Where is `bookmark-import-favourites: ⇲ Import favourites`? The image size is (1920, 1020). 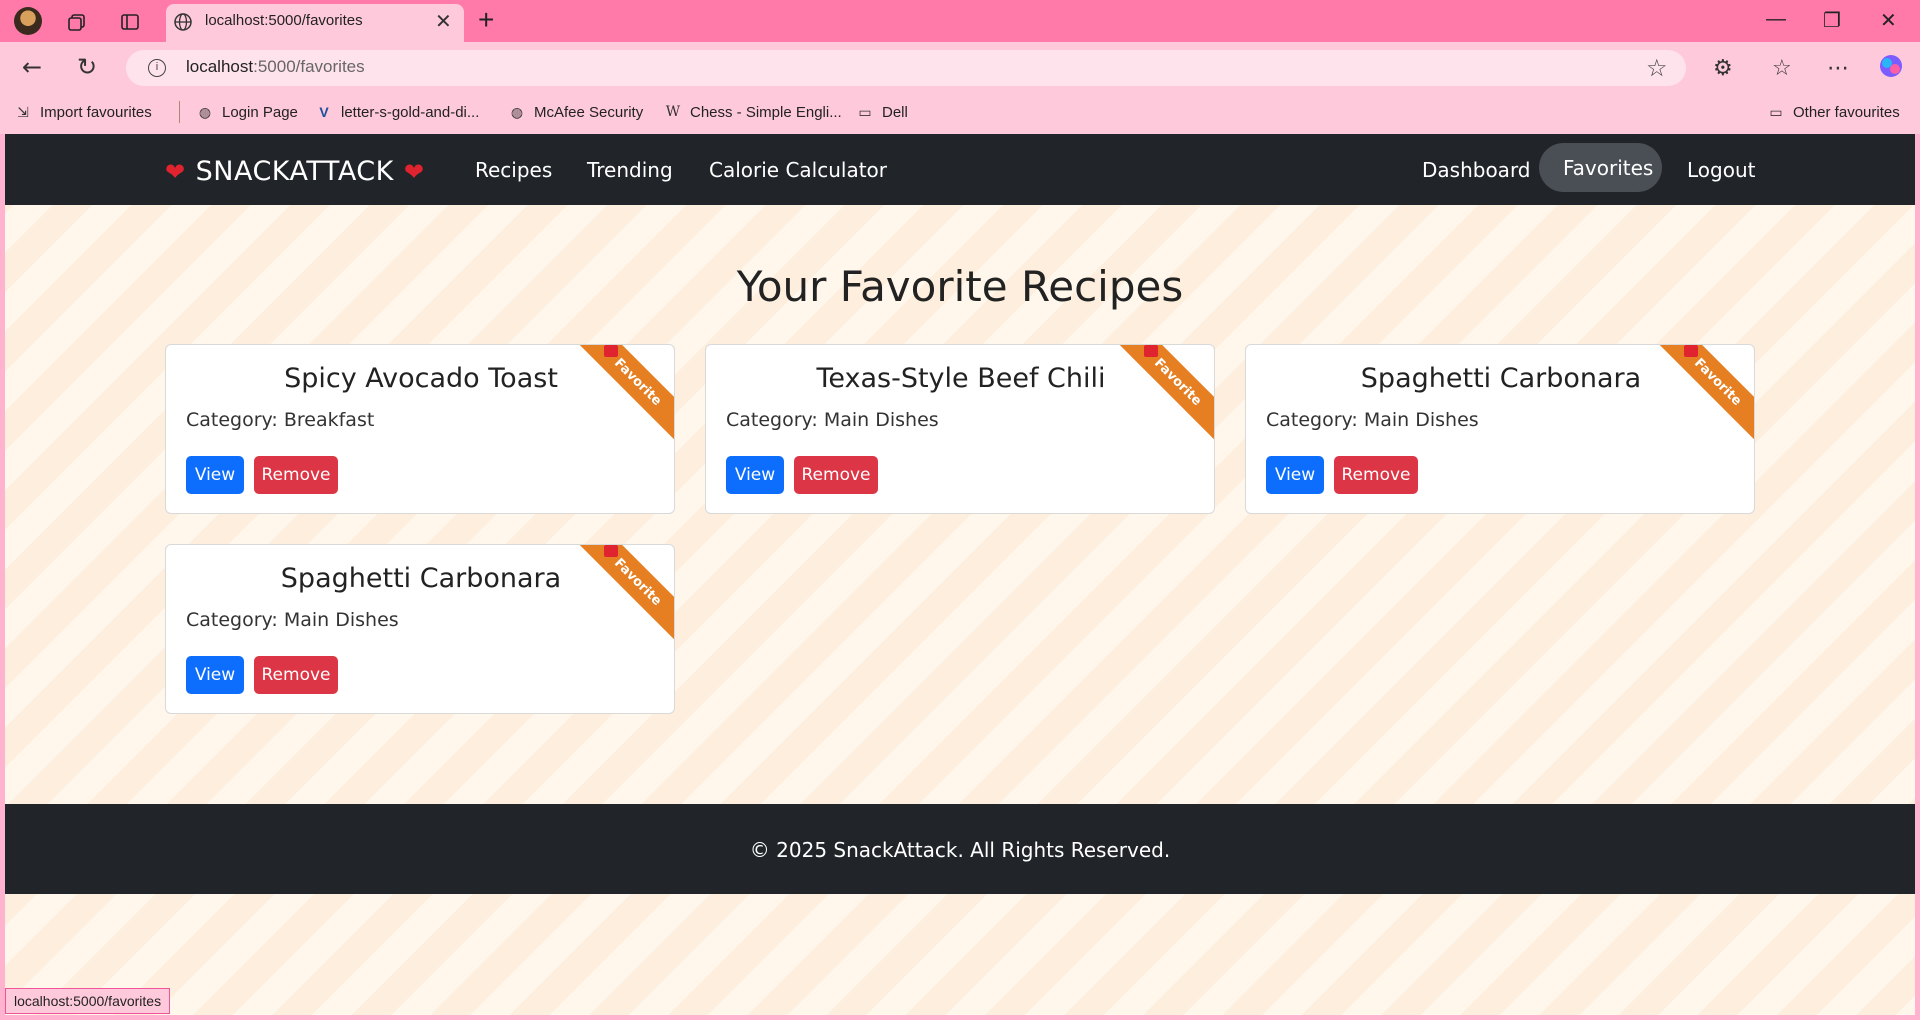 bookmark-import-favourites: ⇲ Import favourites is located at coordinates (83, 112).